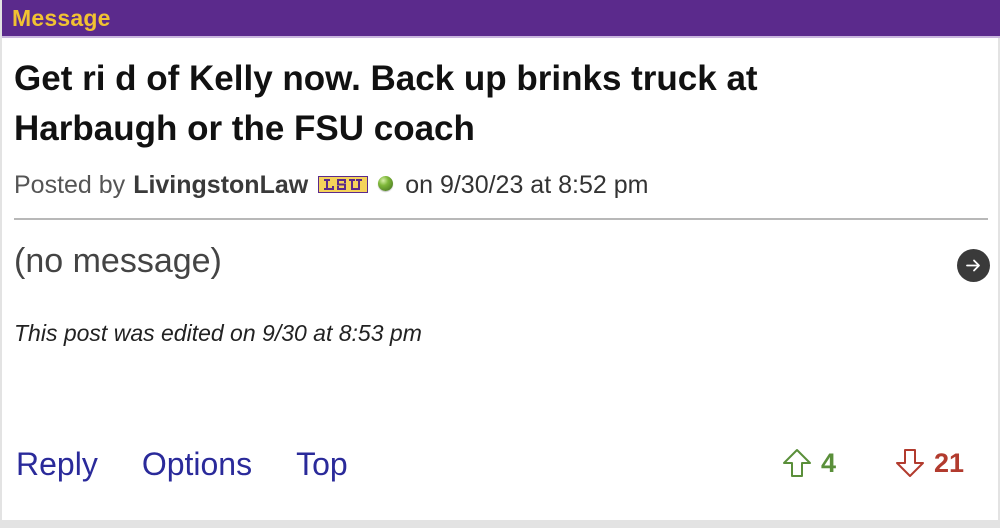 Image resolution: width=1000 pixels, height=528 pixels. What do you see at coordinates (118, 261) in the screenshot?
I see `post-body: (no message)` at bounding box center [118, 261].